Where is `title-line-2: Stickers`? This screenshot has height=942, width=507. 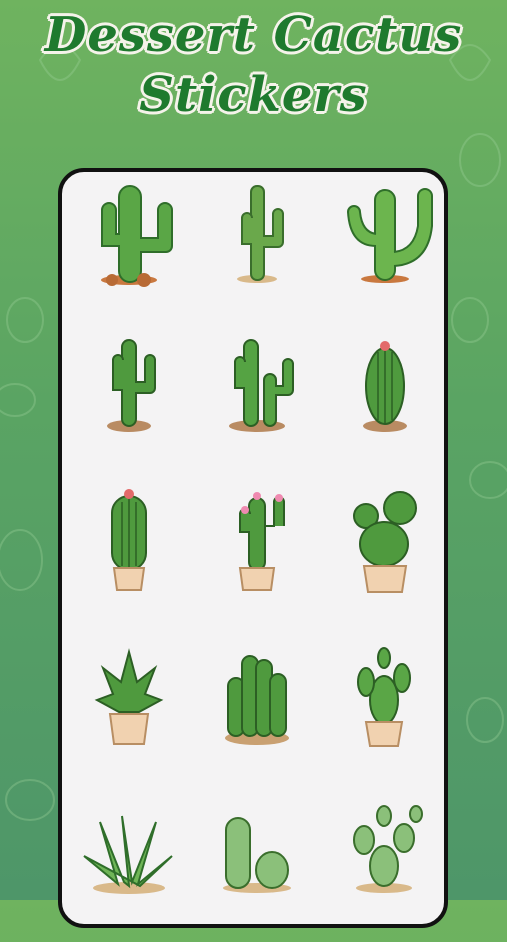
title-line-2: Stickers is located at coordinates (253, 95).